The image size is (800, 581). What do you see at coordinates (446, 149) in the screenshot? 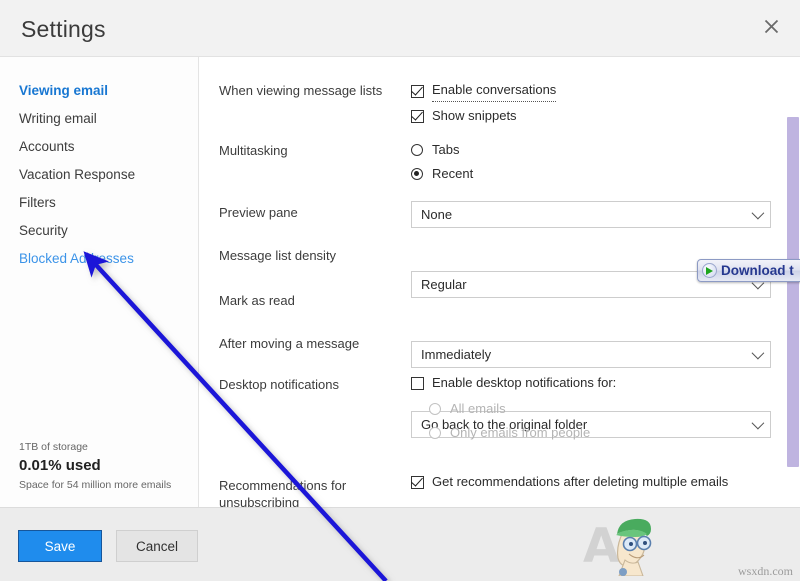
I see `radio-label: Tabs` at bounding box center [446, 149].